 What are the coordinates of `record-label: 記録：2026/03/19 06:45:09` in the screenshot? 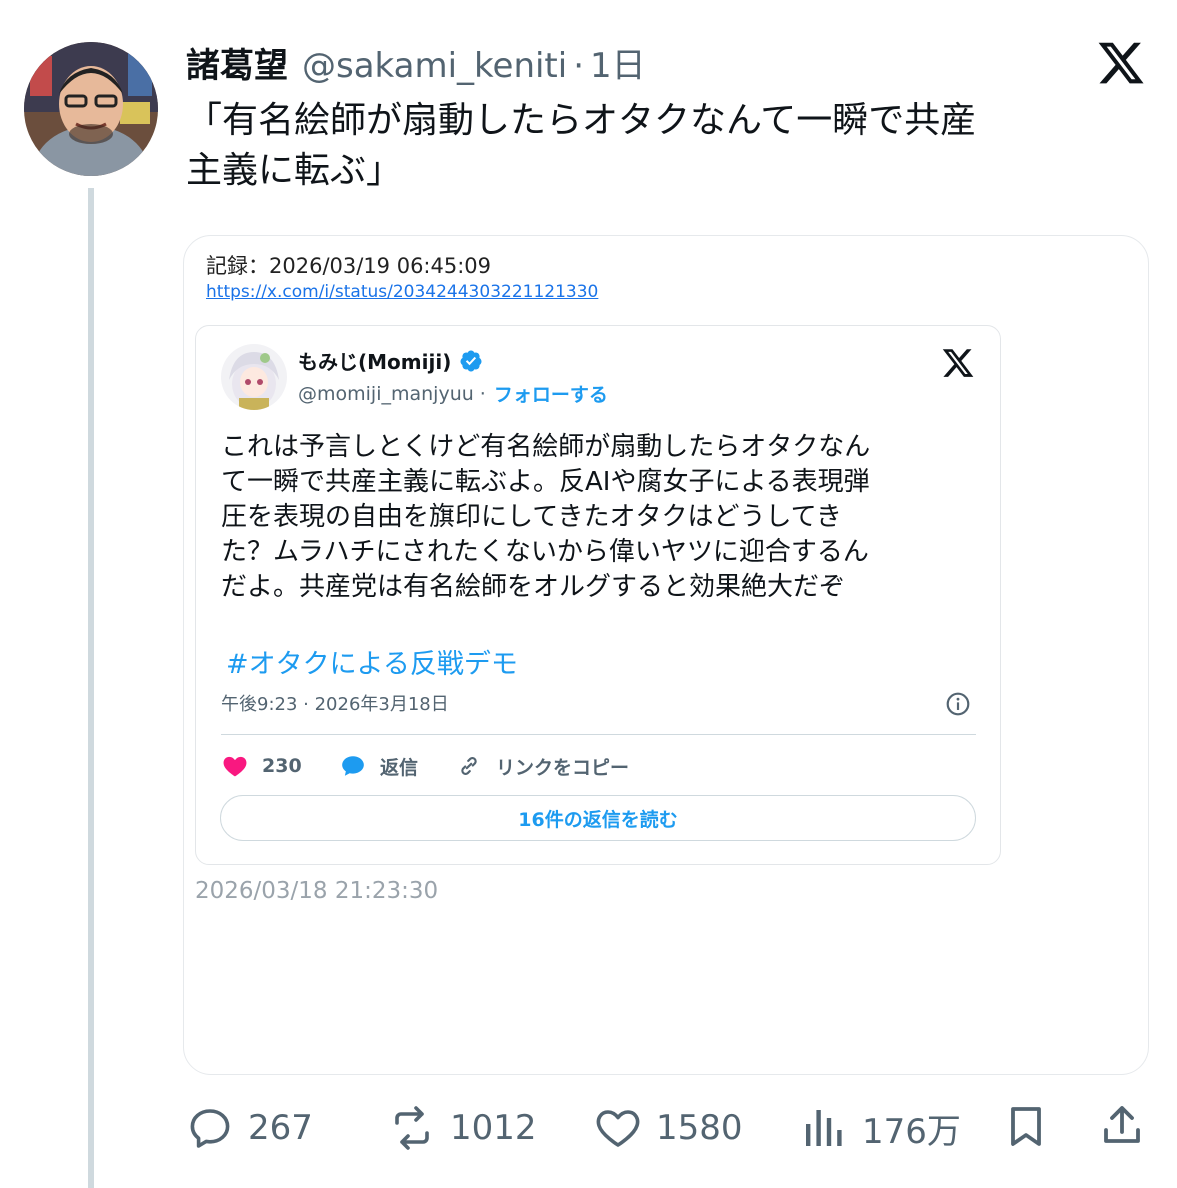 It's located at (349, 266).